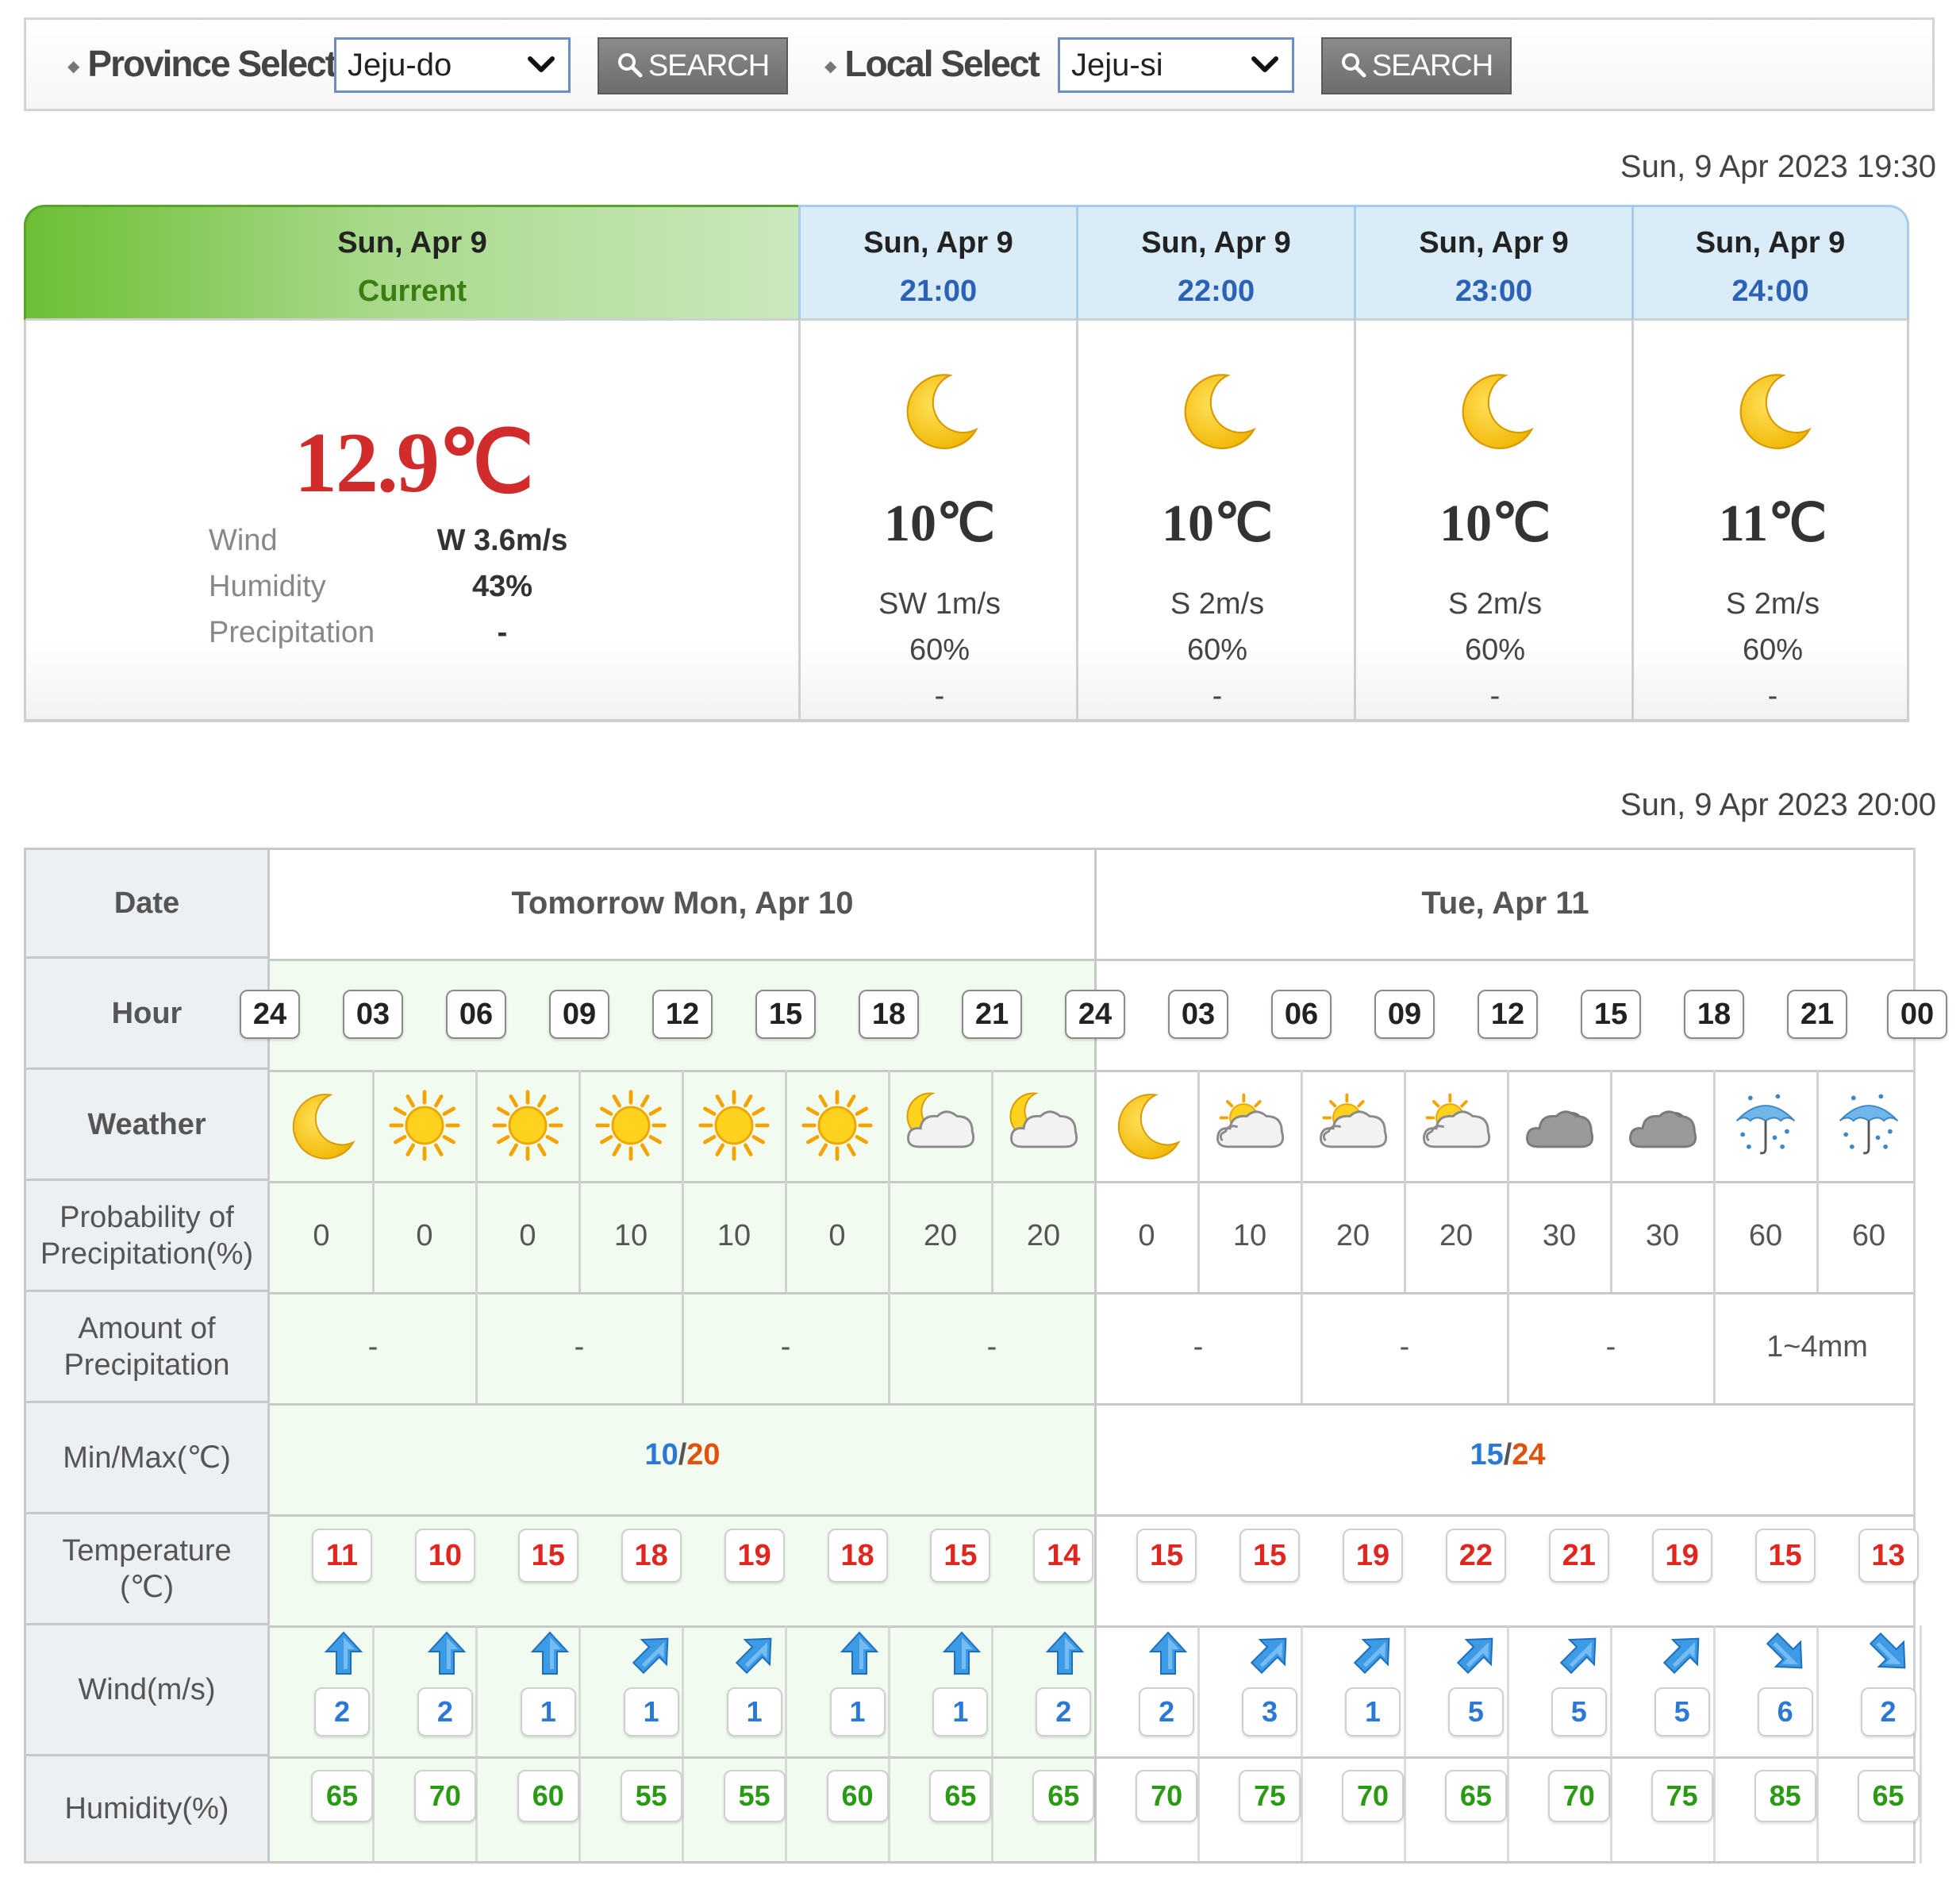 This screenshot has width=1960, height=1877. What do you see at coordinates (147, 1347) in the screenshot?
I see `row-header-amount: Amount of Precipitation` at bounding box center [147, 1347].